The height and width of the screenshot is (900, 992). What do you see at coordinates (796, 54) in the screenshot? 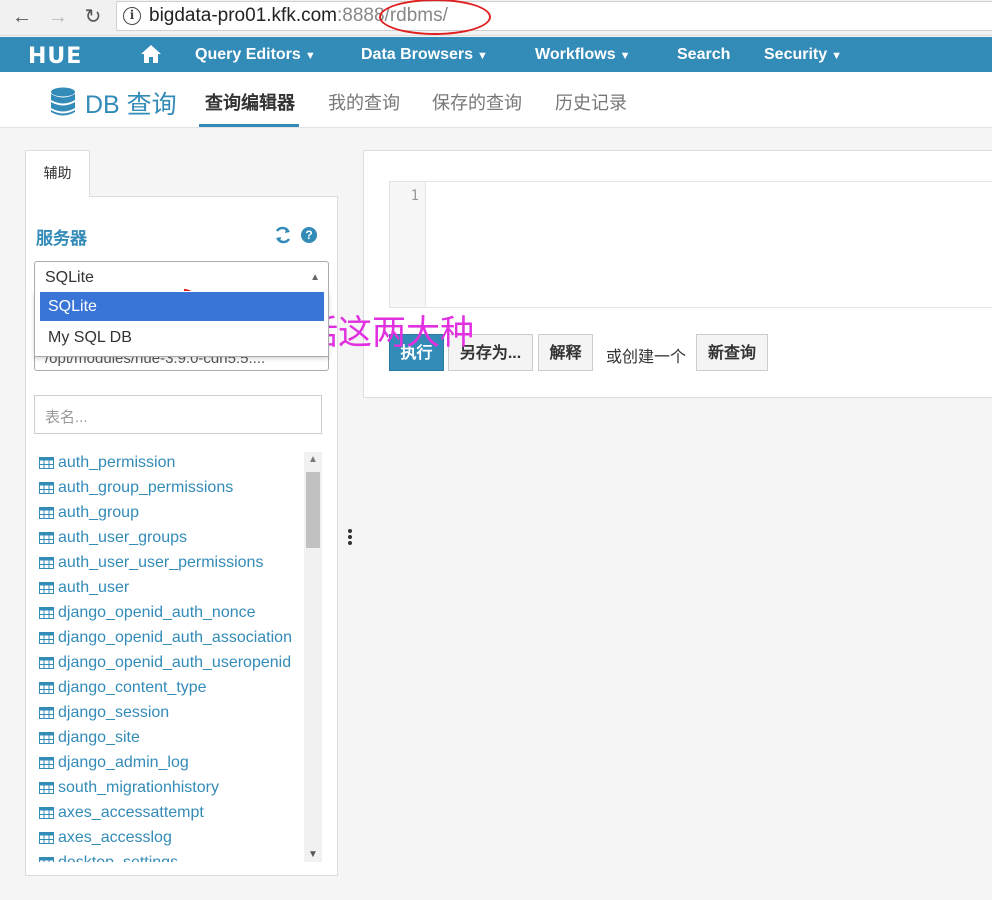
I see `nav-security-label: Security` at bounding box center [796, 54].